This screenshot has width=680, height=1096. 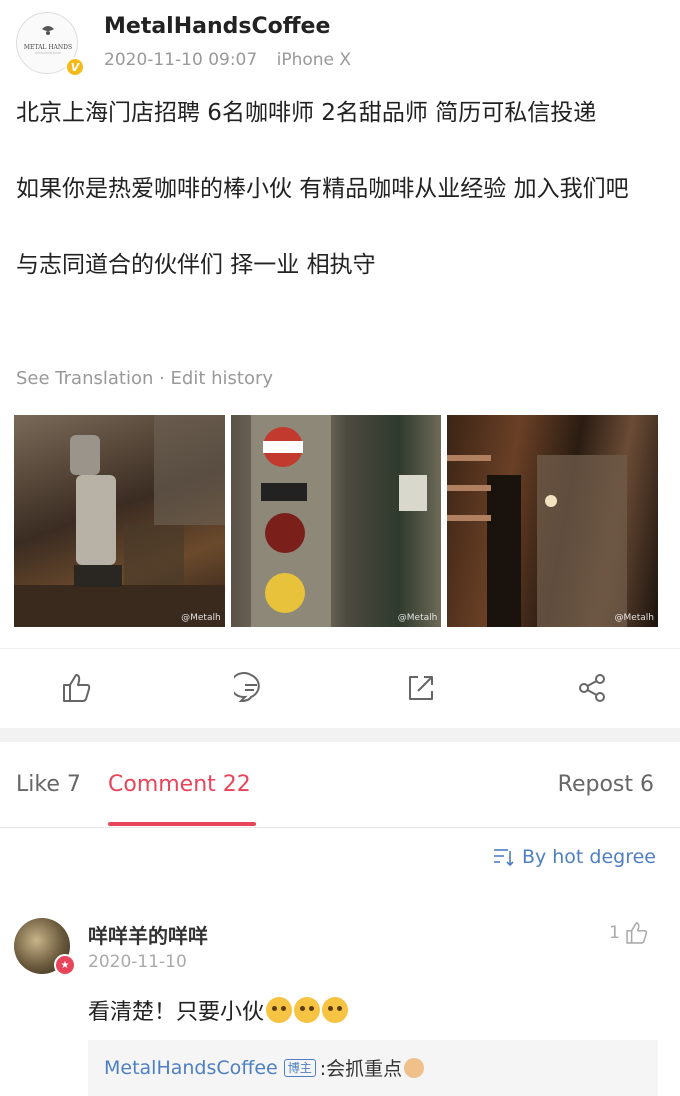 I want to click on share-icon, so click(x=593, y=688).